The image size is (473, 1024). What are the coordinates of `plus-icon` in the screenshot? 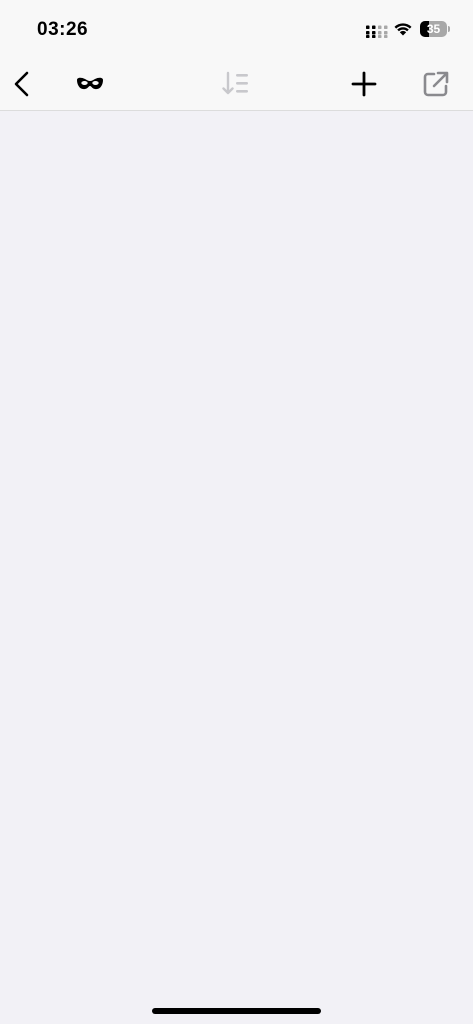 It's located at (364, 84).